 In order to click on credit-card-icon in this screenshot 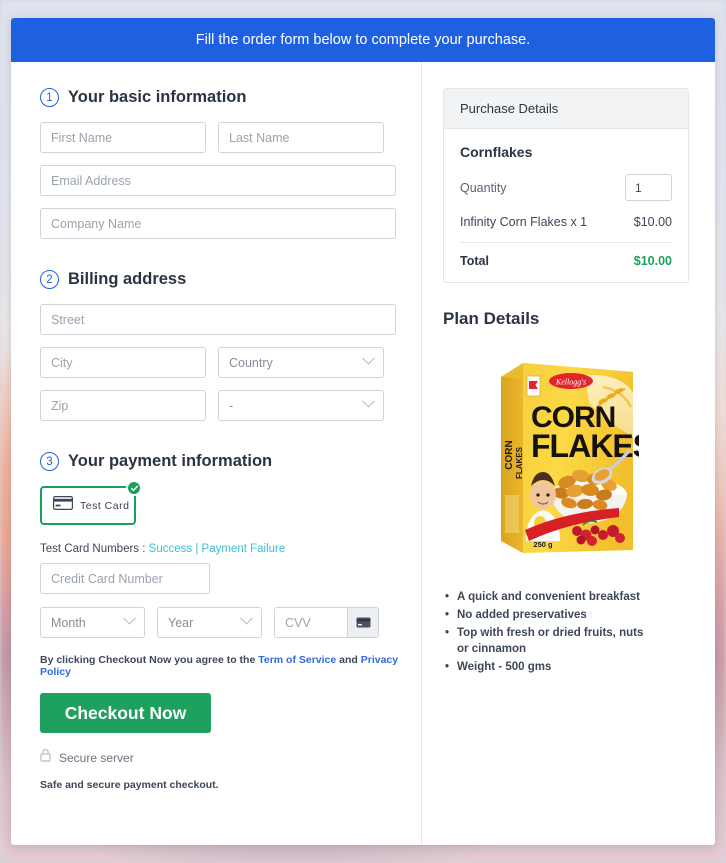, I will do `click(63, 505)`.